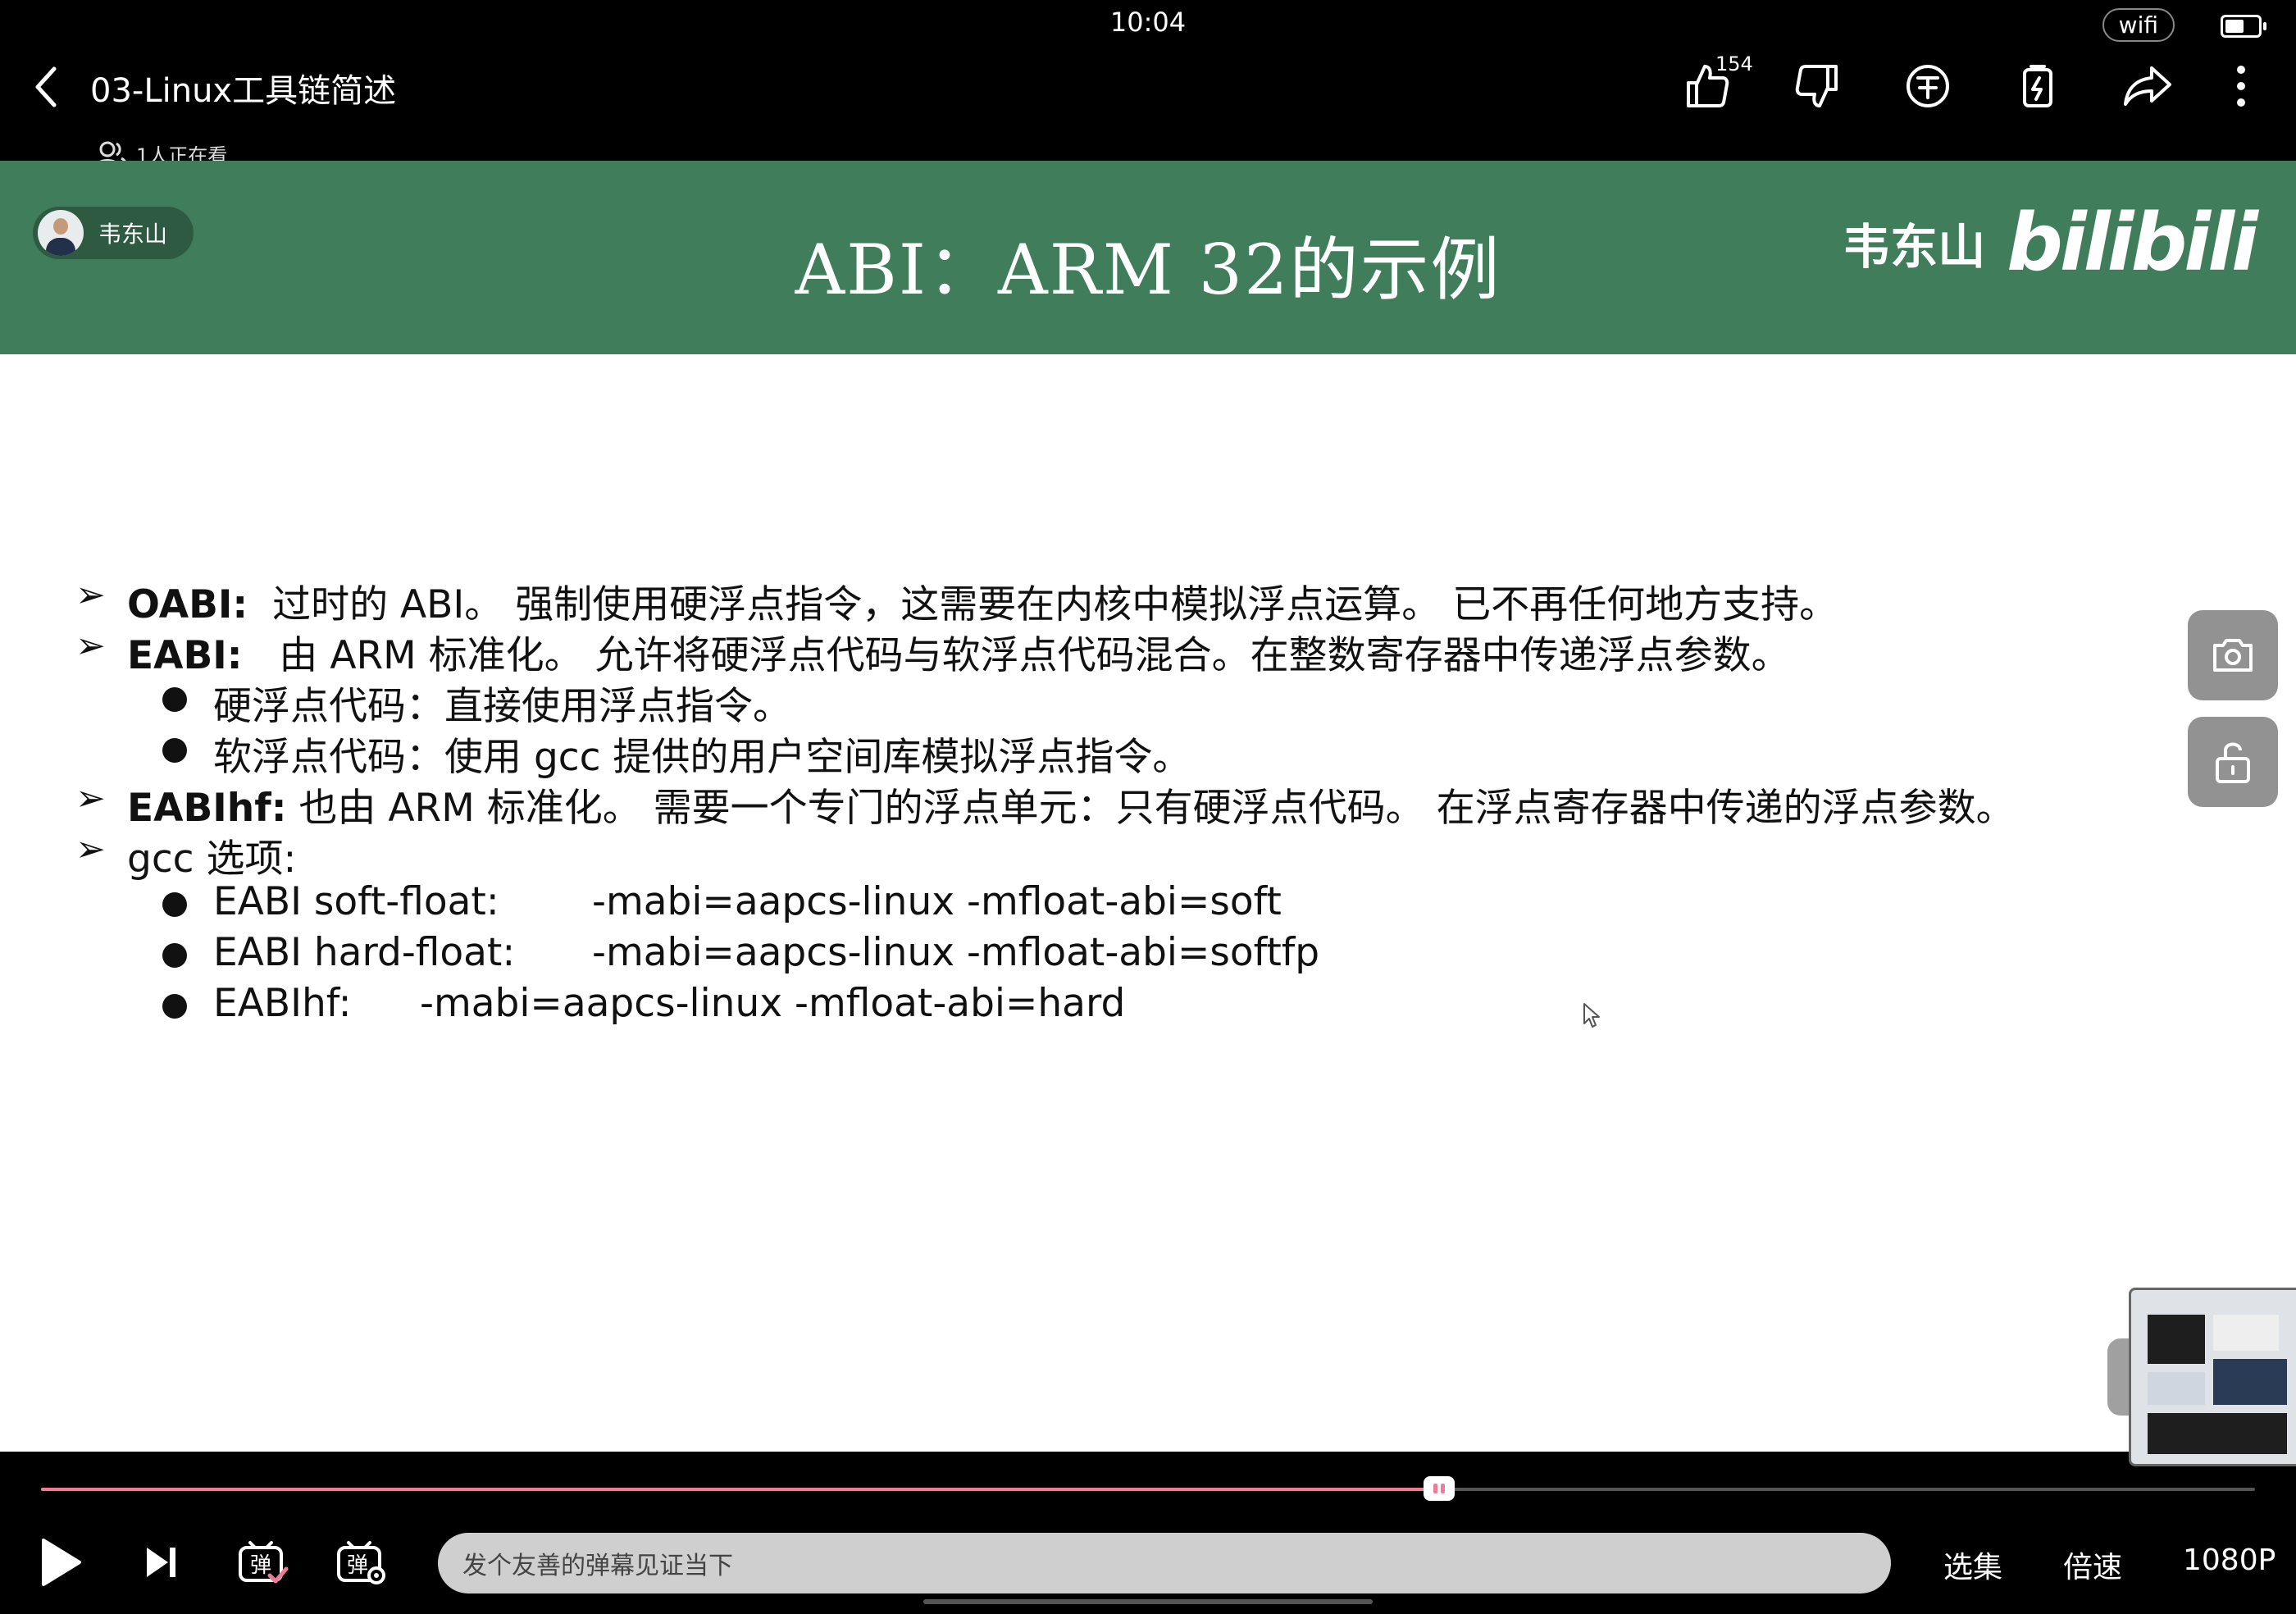  What do you see at coordinates (702, 757) in the screenshot?
I see `list-subitem: 软浮点代码：使用 gcc 提供的用户空间库模拟浮点指令。` at bounding box center [702, 757].